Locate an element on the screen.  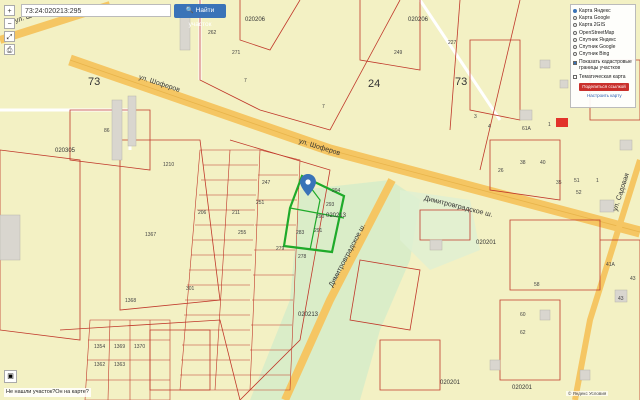
plot-number: 61A is located at coordinates (526, 129).